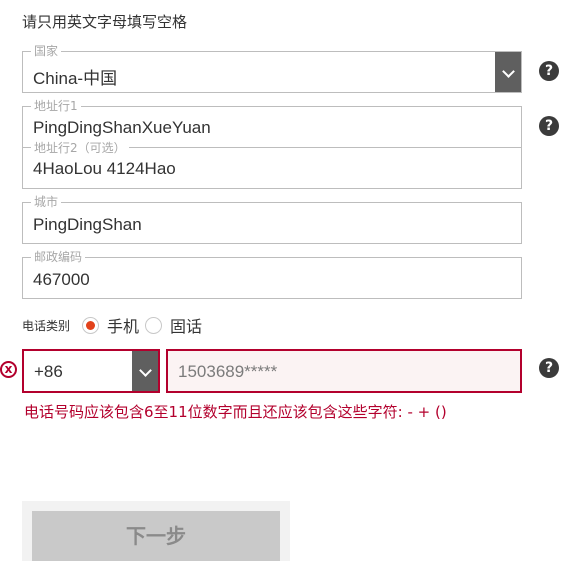 The height and width of the screenshot is (561, 583). Describe the element at coordinates (272, 274) in the screenshot. I see `postcode-field: 邮政编码 467000` at that location.